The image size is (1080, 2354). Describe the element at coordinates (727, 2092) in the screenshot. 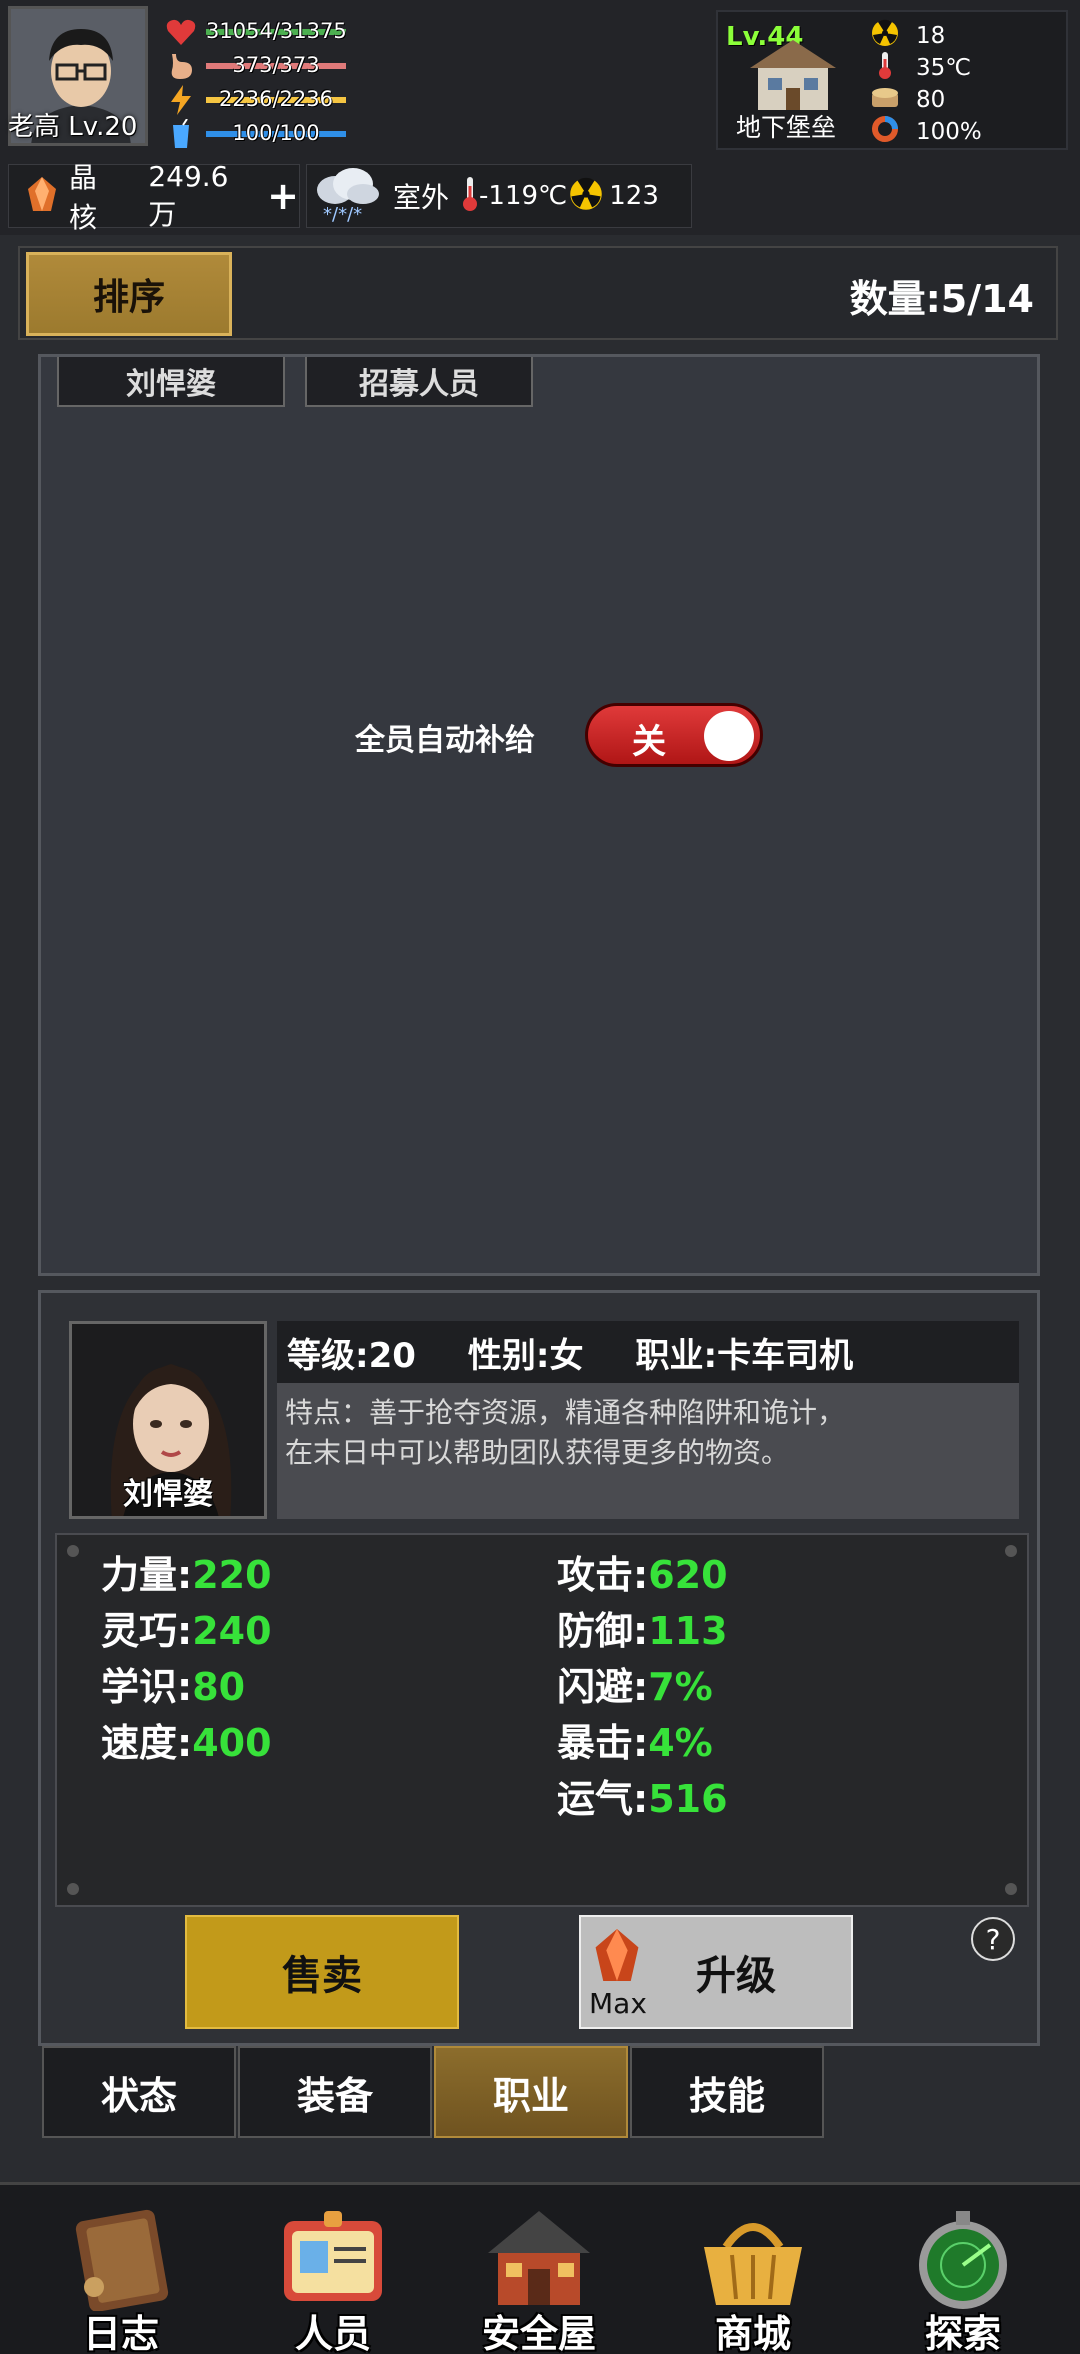

I see `tab-skills: 技能` at that location.